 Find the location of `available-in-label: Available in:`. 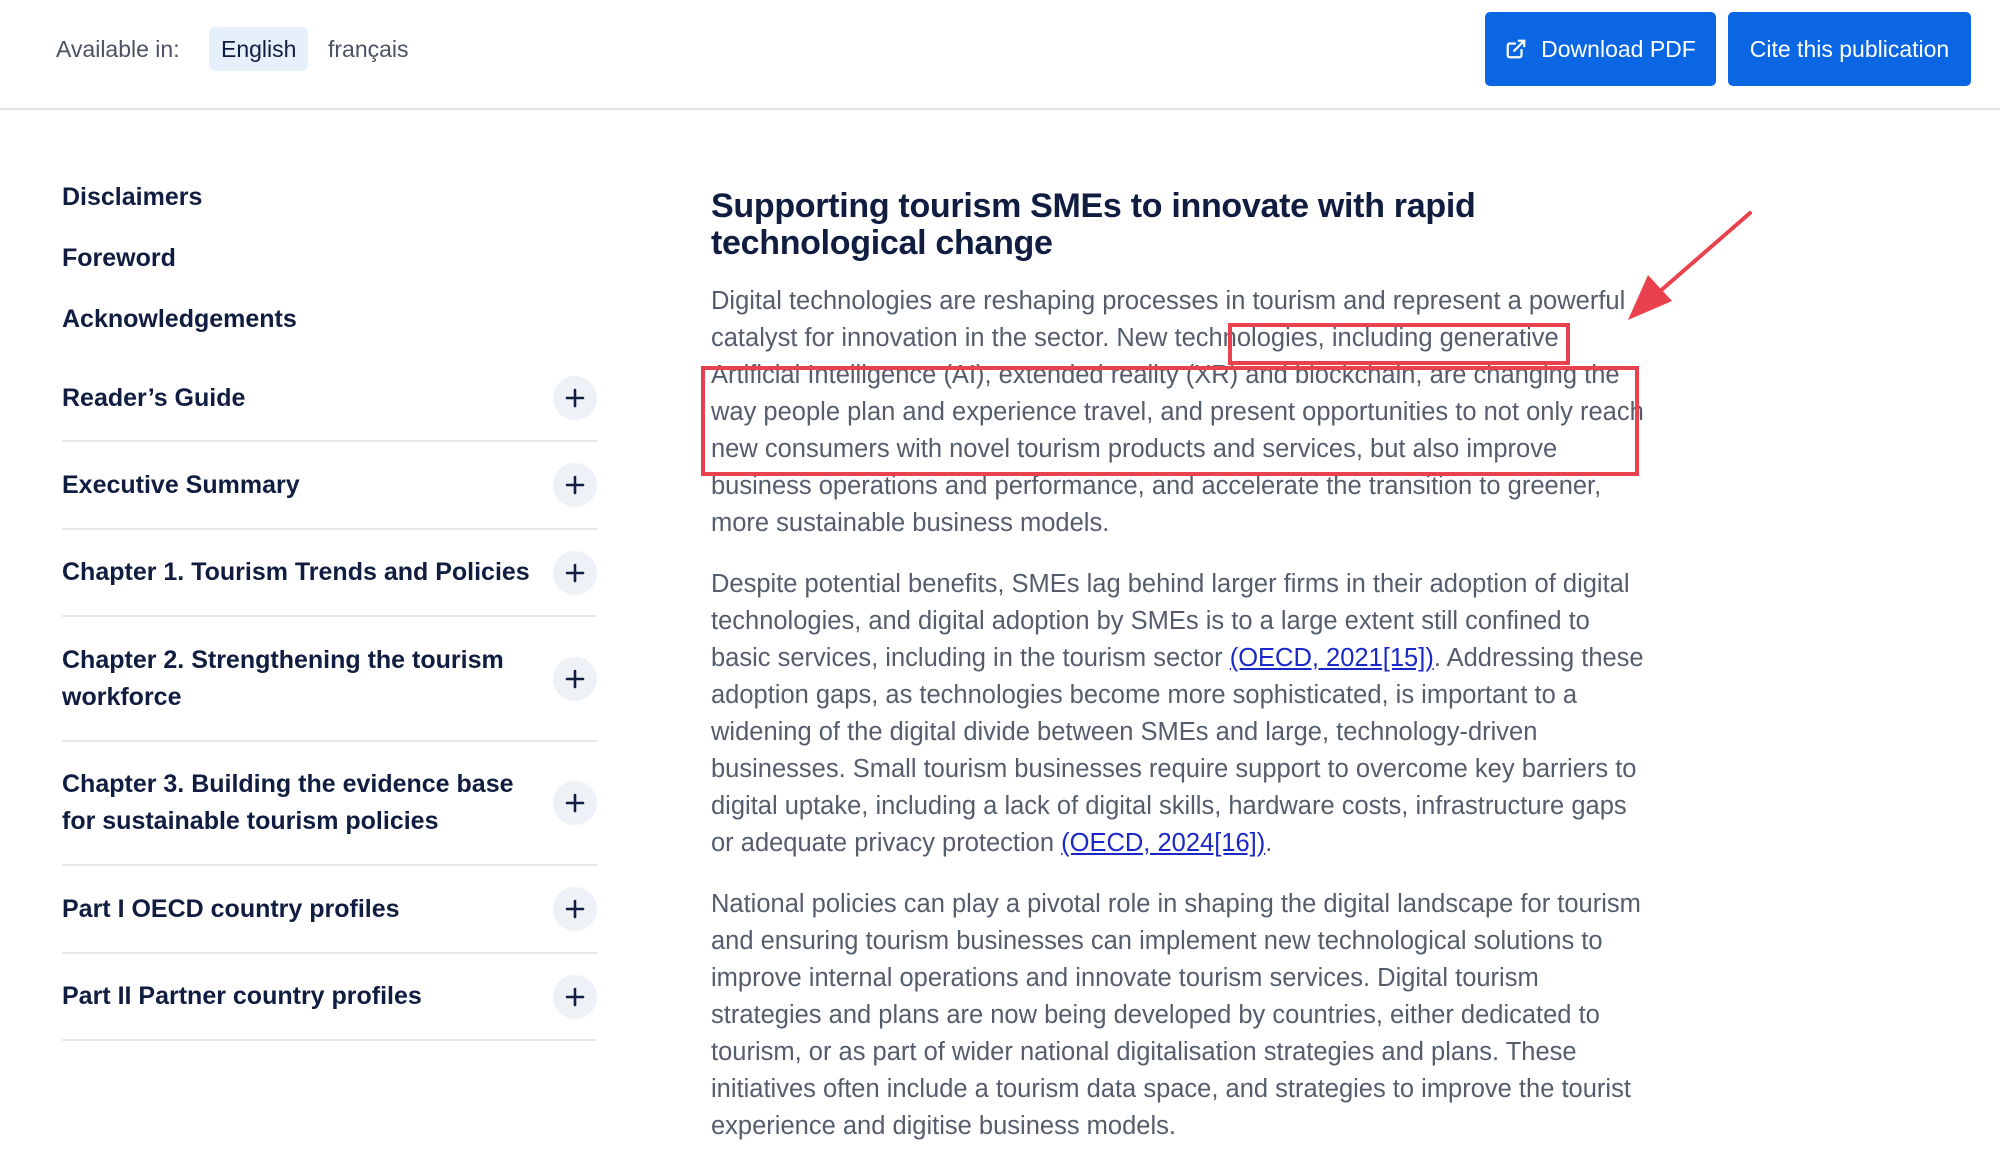

available-in-label: Available in: is located at coordinates (118, 49).